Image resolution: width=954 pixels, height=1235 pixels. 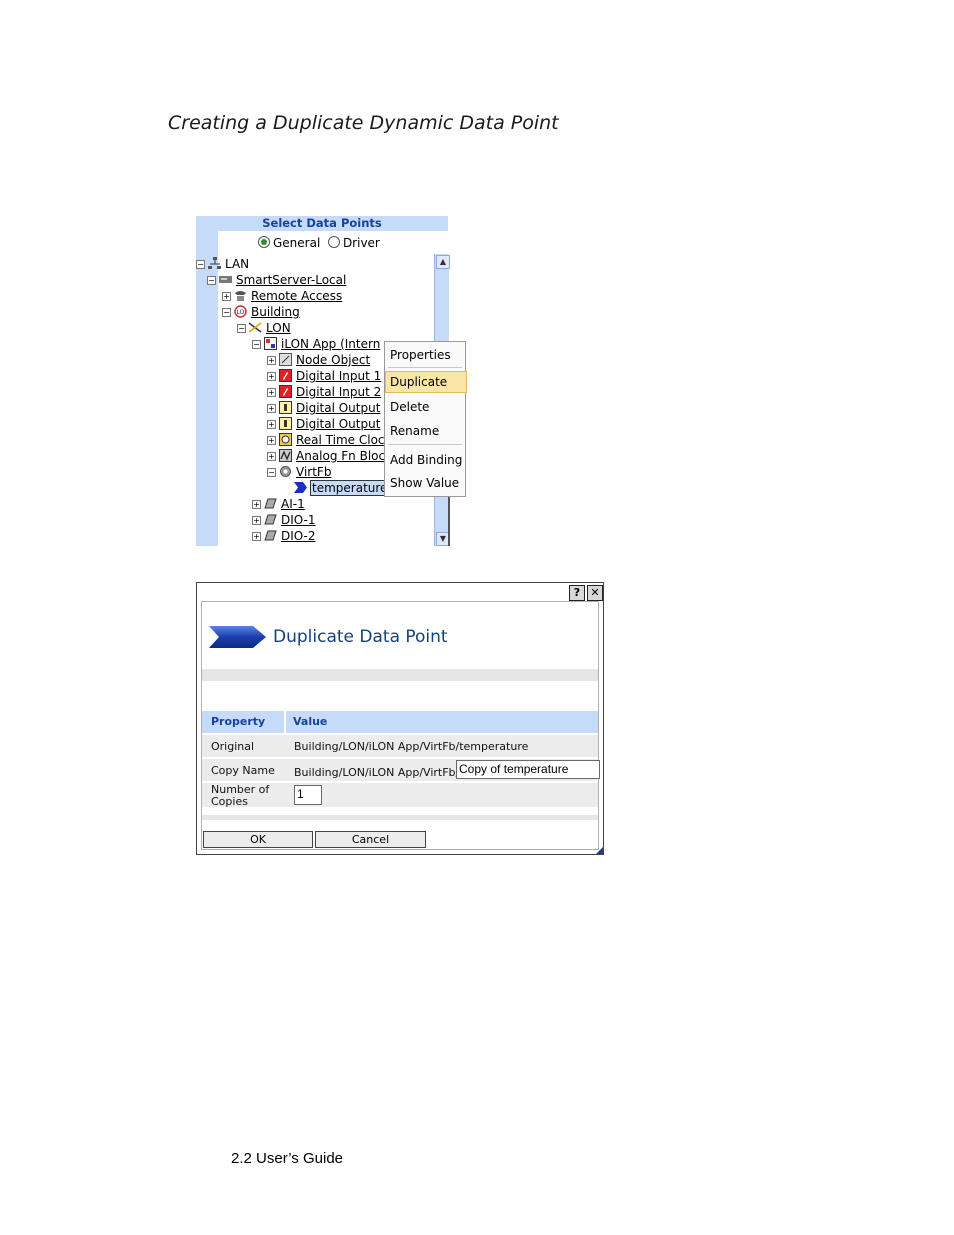 I want to click on tree-node-label: Digital Input 1, so click(x=339, y=376).